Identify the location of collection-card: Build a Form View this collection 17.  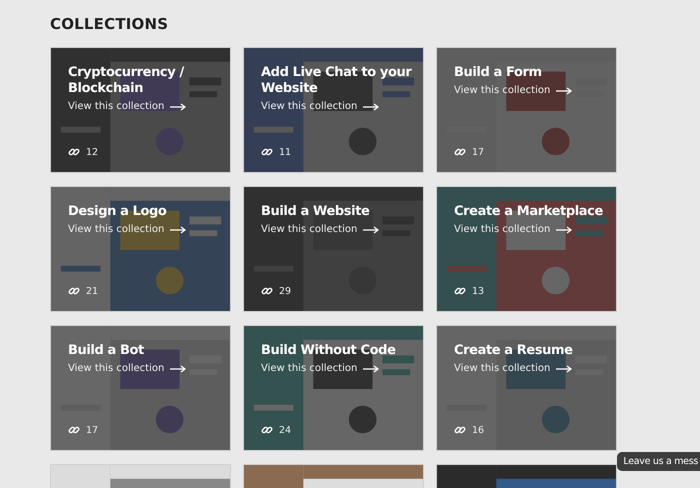
(526, 110).